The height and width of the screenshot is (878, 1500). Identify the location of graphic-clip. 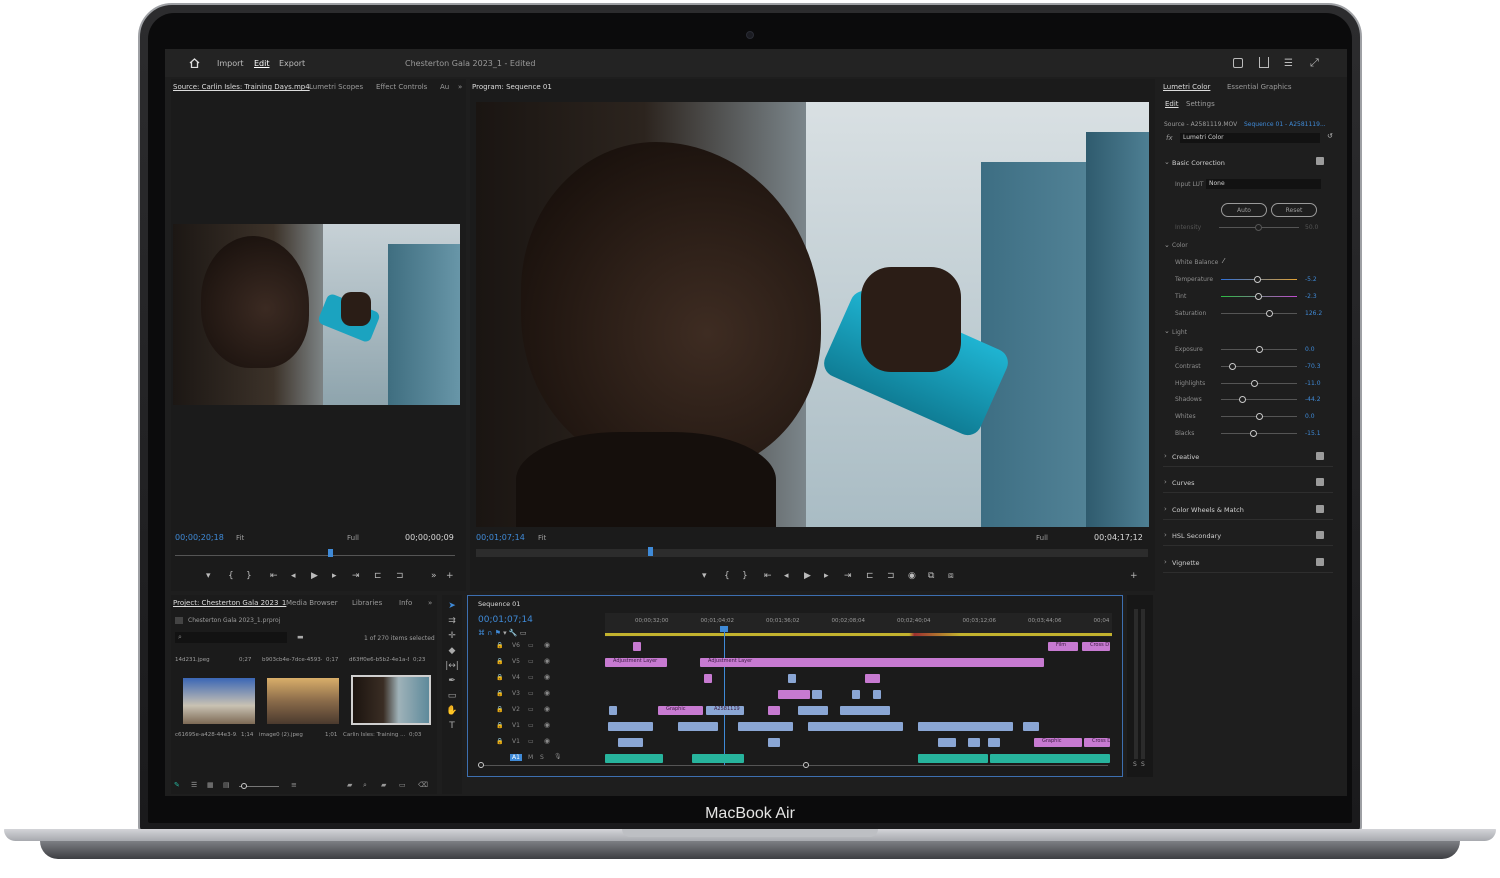
(794, 694).